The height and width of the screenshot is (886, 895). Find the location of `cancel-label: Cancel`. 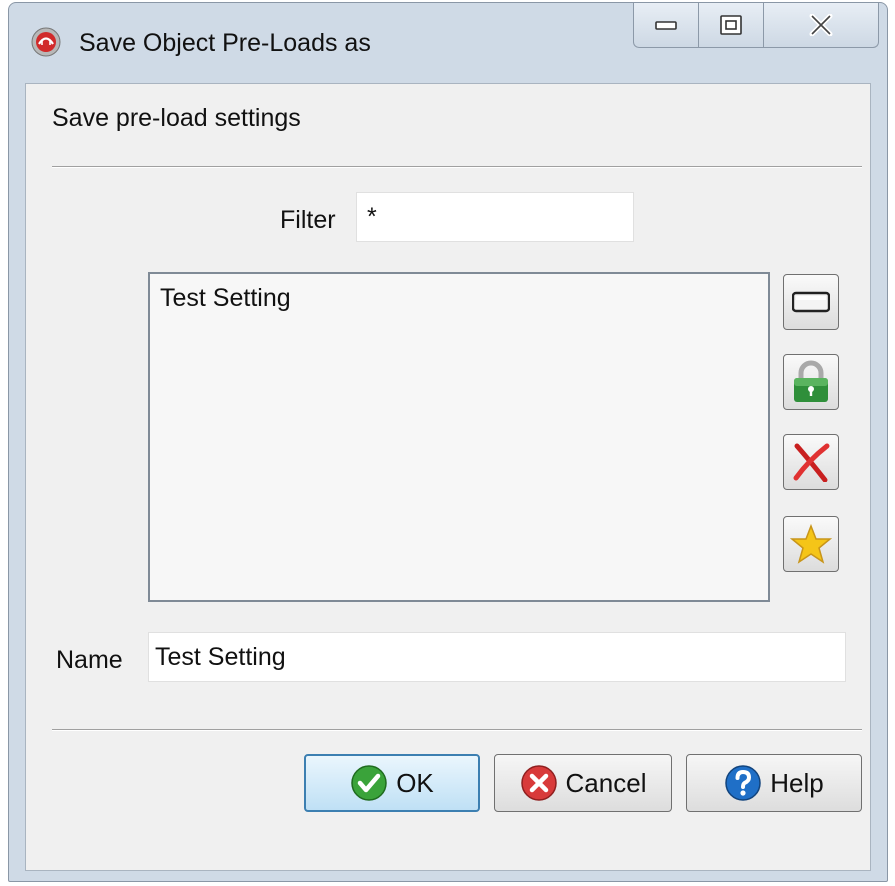

cancel-label: Cancel is located at coordinates (606, 782).